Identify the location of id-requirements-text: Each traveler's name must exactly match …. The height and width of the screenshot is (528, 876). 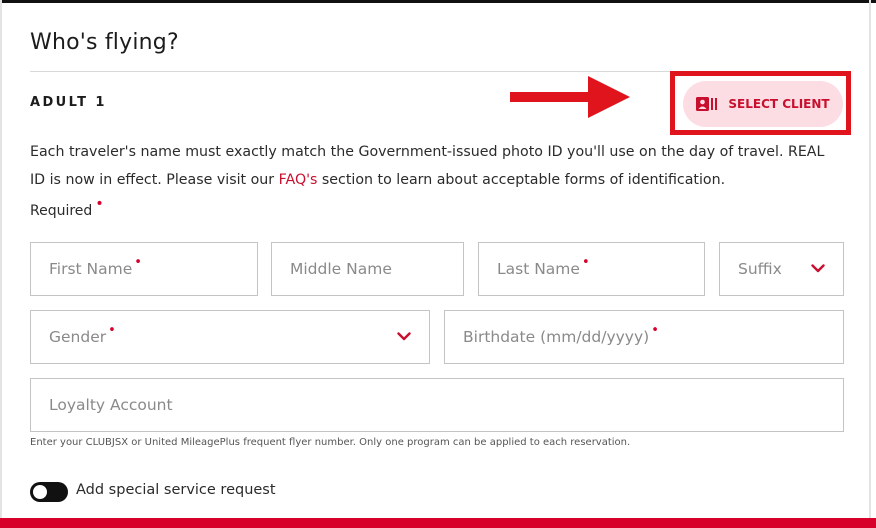
(435, 166).